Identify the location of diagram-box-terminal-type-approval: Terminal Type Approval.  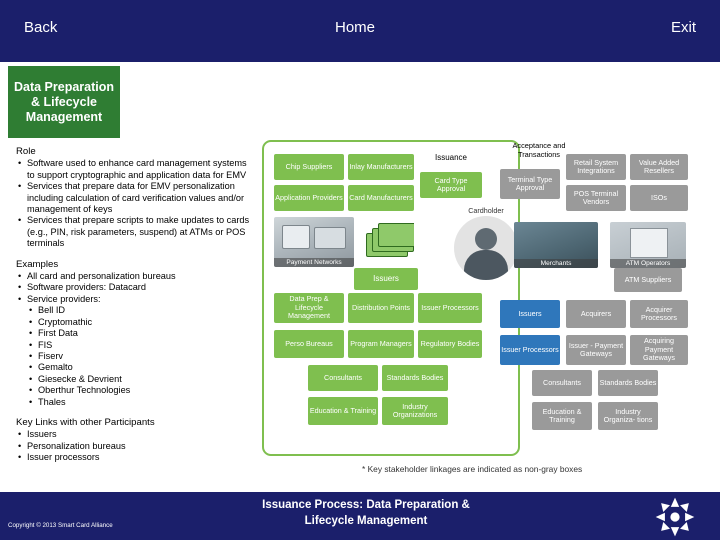
(530, 184).